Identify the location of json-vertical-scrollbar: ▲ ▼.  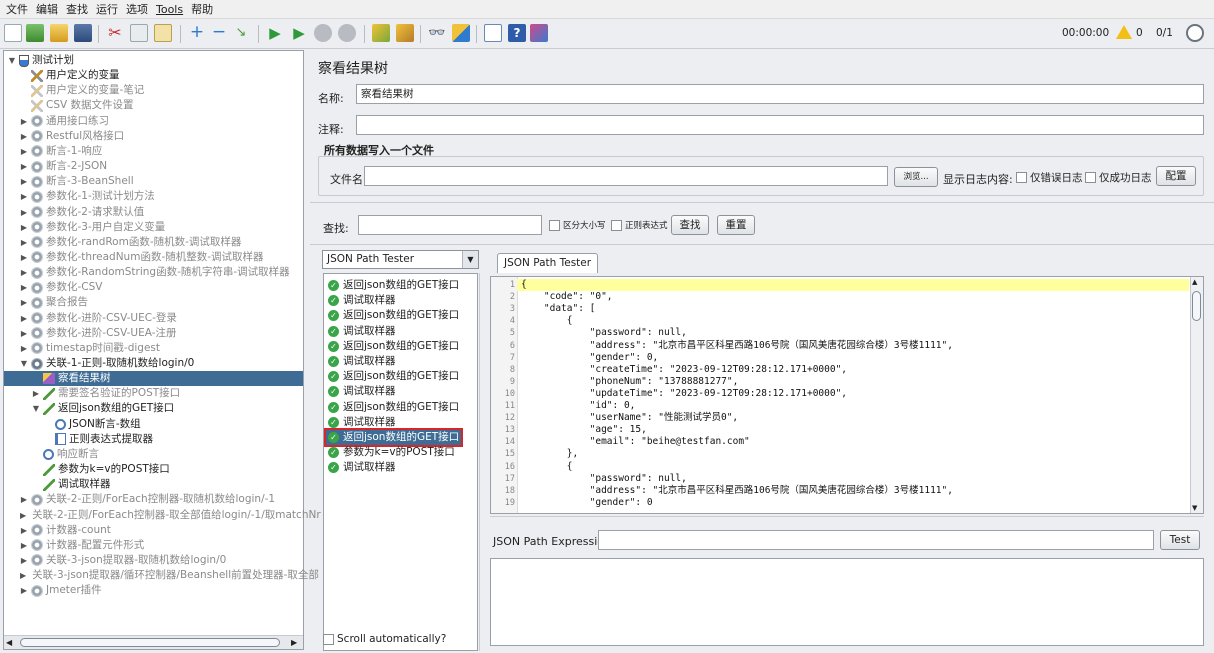
(1196, 395).